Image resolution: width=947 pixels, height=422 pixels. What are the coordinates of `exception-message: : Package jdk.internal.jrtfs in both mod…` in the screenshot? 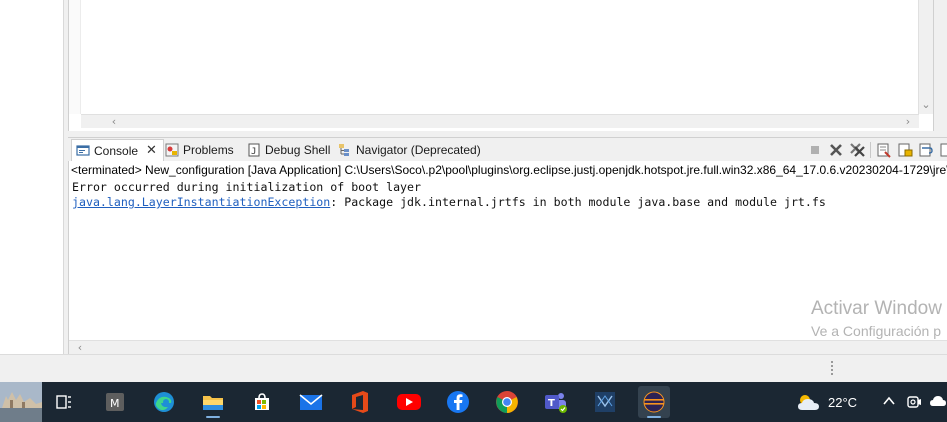 It's located at (578, 202).